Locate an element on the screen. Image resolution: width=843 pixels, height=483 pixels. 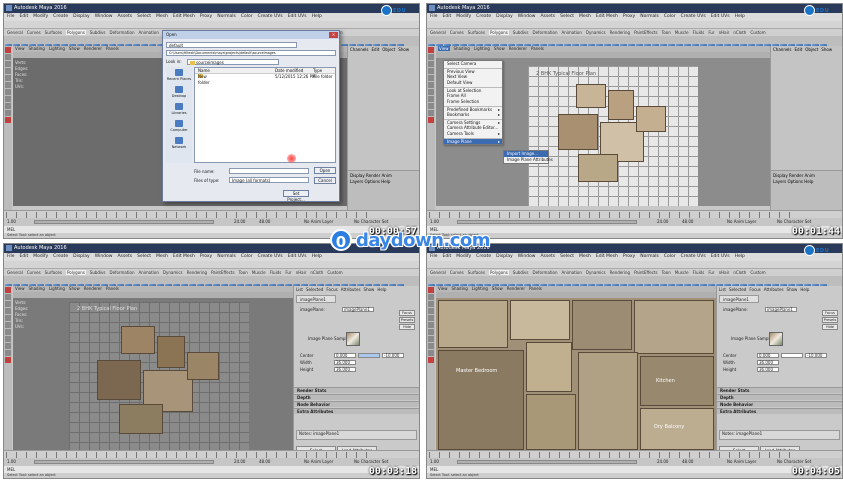
notes-field: Notes: imagePlane1 is located at coordinates (779, 435).